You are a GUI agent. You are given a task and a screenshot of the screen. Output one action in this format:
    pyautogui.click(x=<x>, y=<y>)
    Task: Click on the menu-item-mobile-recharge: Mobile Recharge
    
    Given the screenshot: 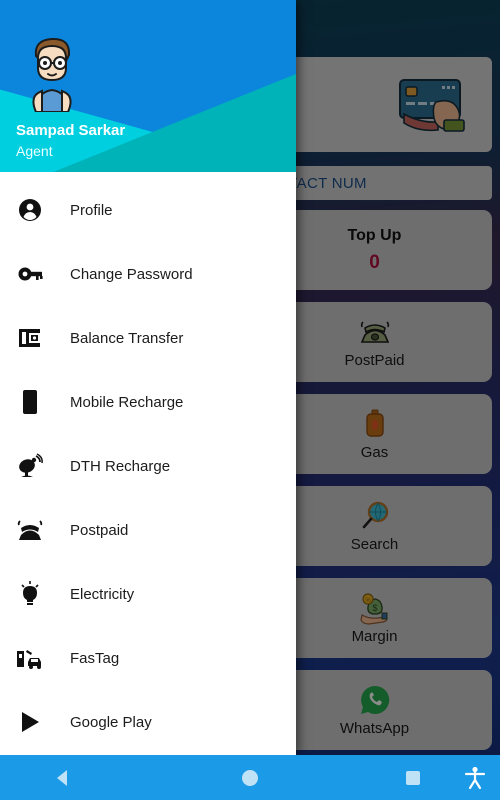 What is the action you would take?
    pyautogui.click(x=148, y=402)
    